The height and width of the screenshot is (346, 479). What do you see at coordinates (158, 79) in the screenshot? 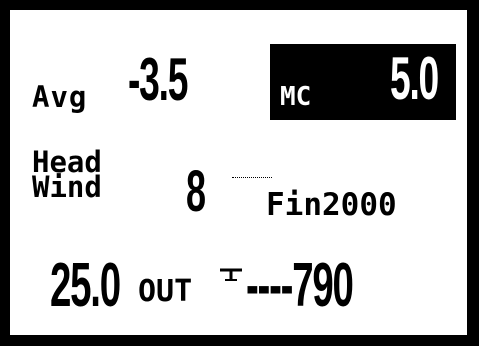
I see `avg-value: -3.5` at bounding box center [158, 79].